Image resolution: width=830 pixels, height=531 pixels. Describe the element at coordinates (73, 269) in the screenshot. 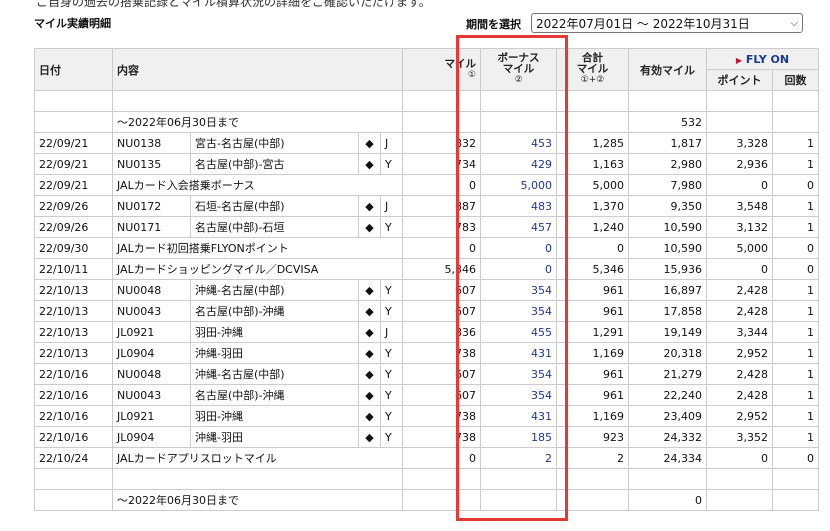

I see `cell-date: 22/10/11` at that location.